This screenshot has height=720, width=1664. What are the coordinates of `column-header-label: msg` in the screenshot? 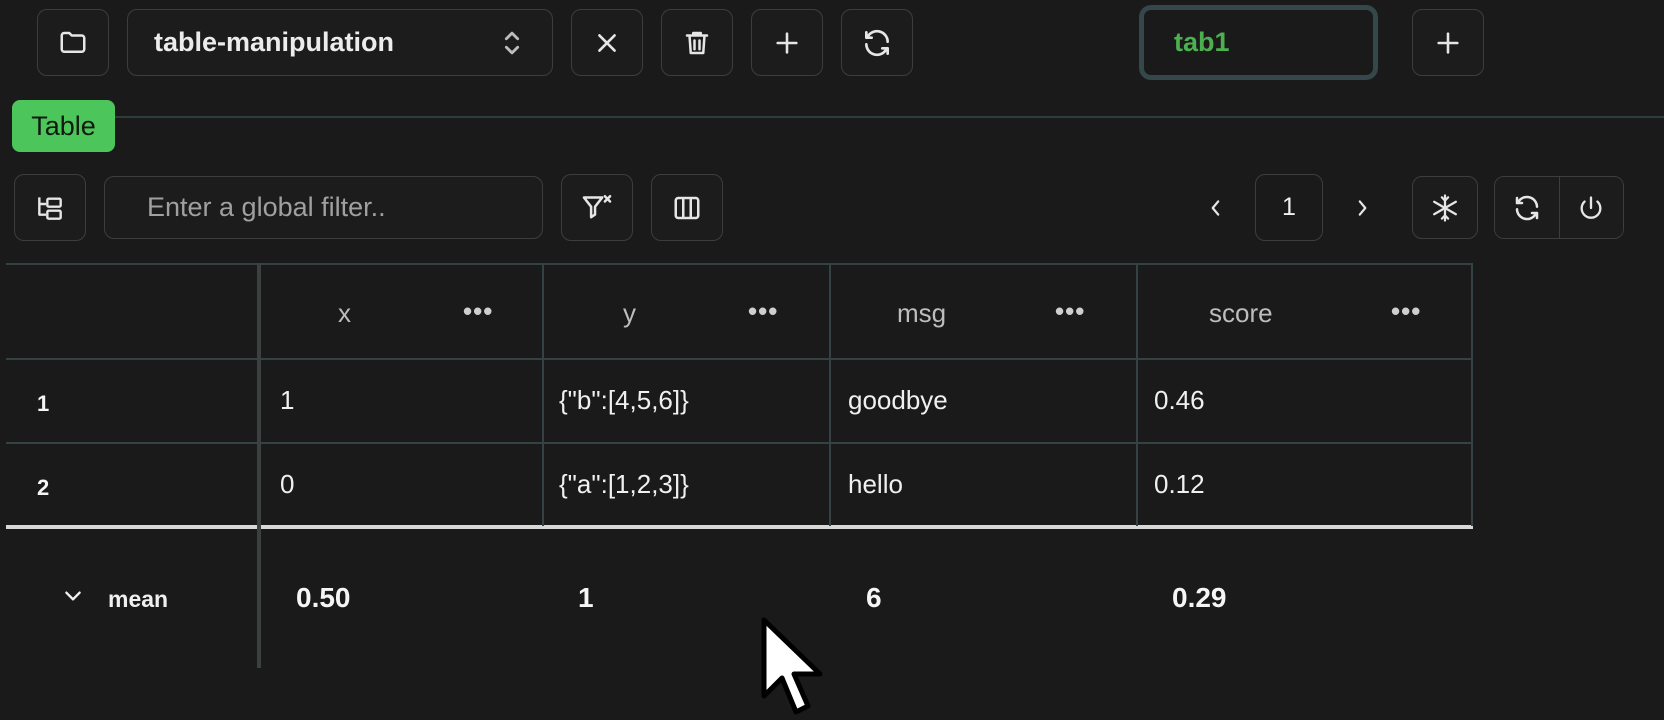 It's located at (922, 313).